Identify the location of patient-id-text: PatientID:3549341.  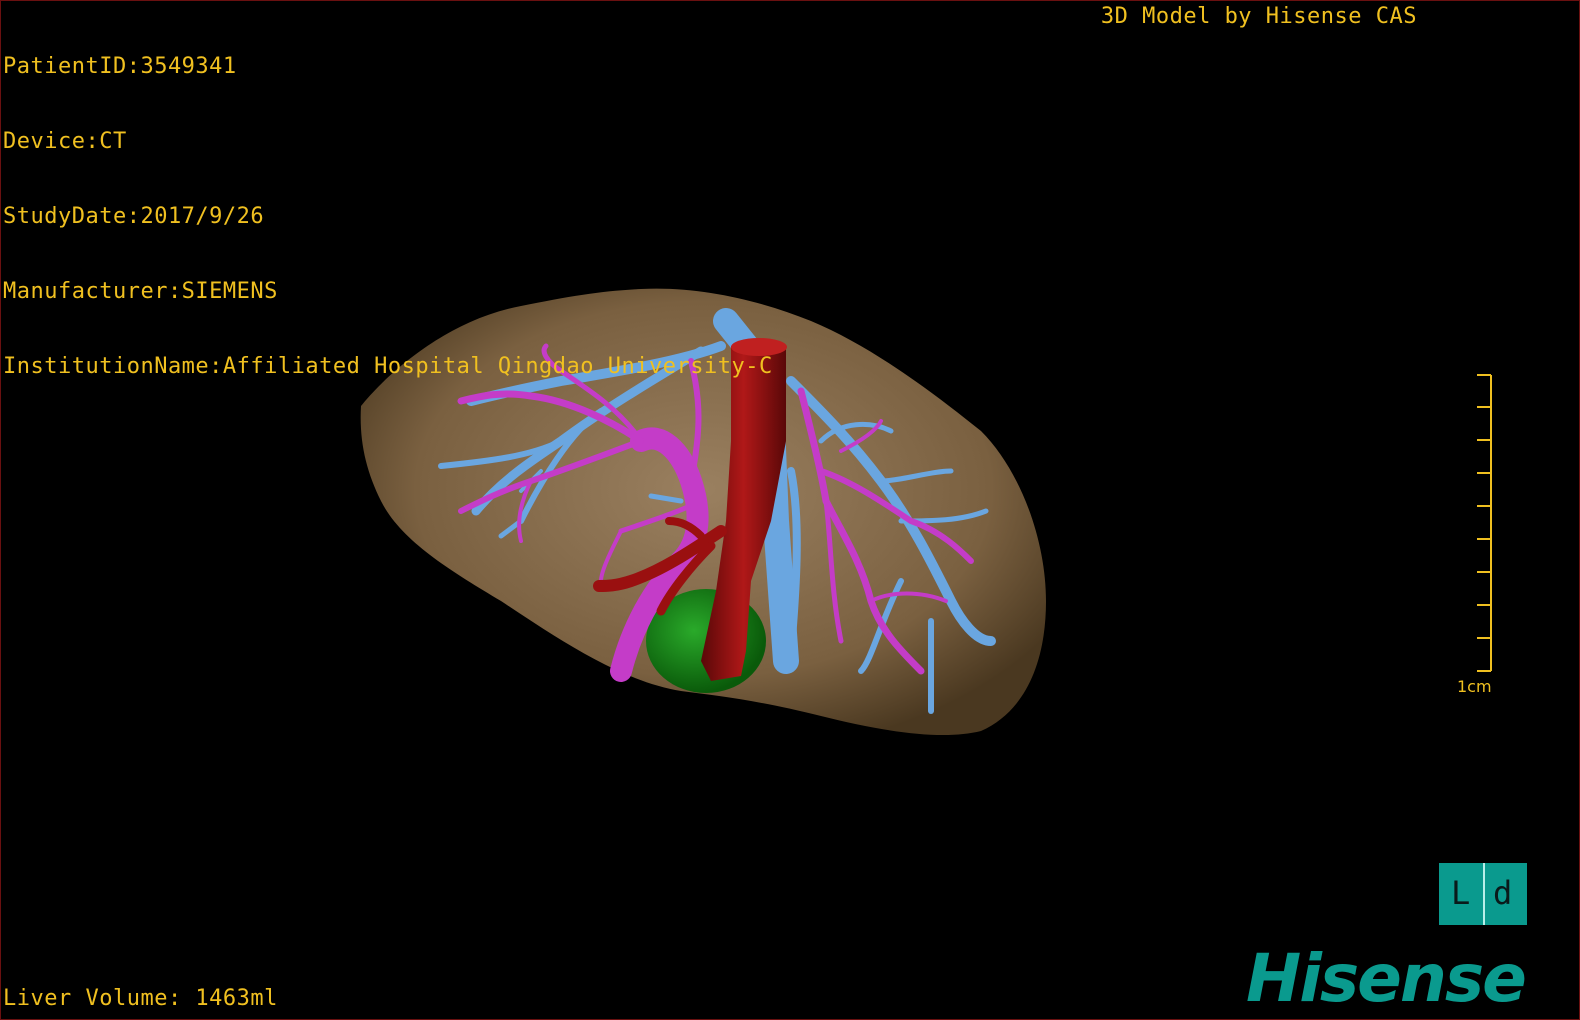
(120, 66).